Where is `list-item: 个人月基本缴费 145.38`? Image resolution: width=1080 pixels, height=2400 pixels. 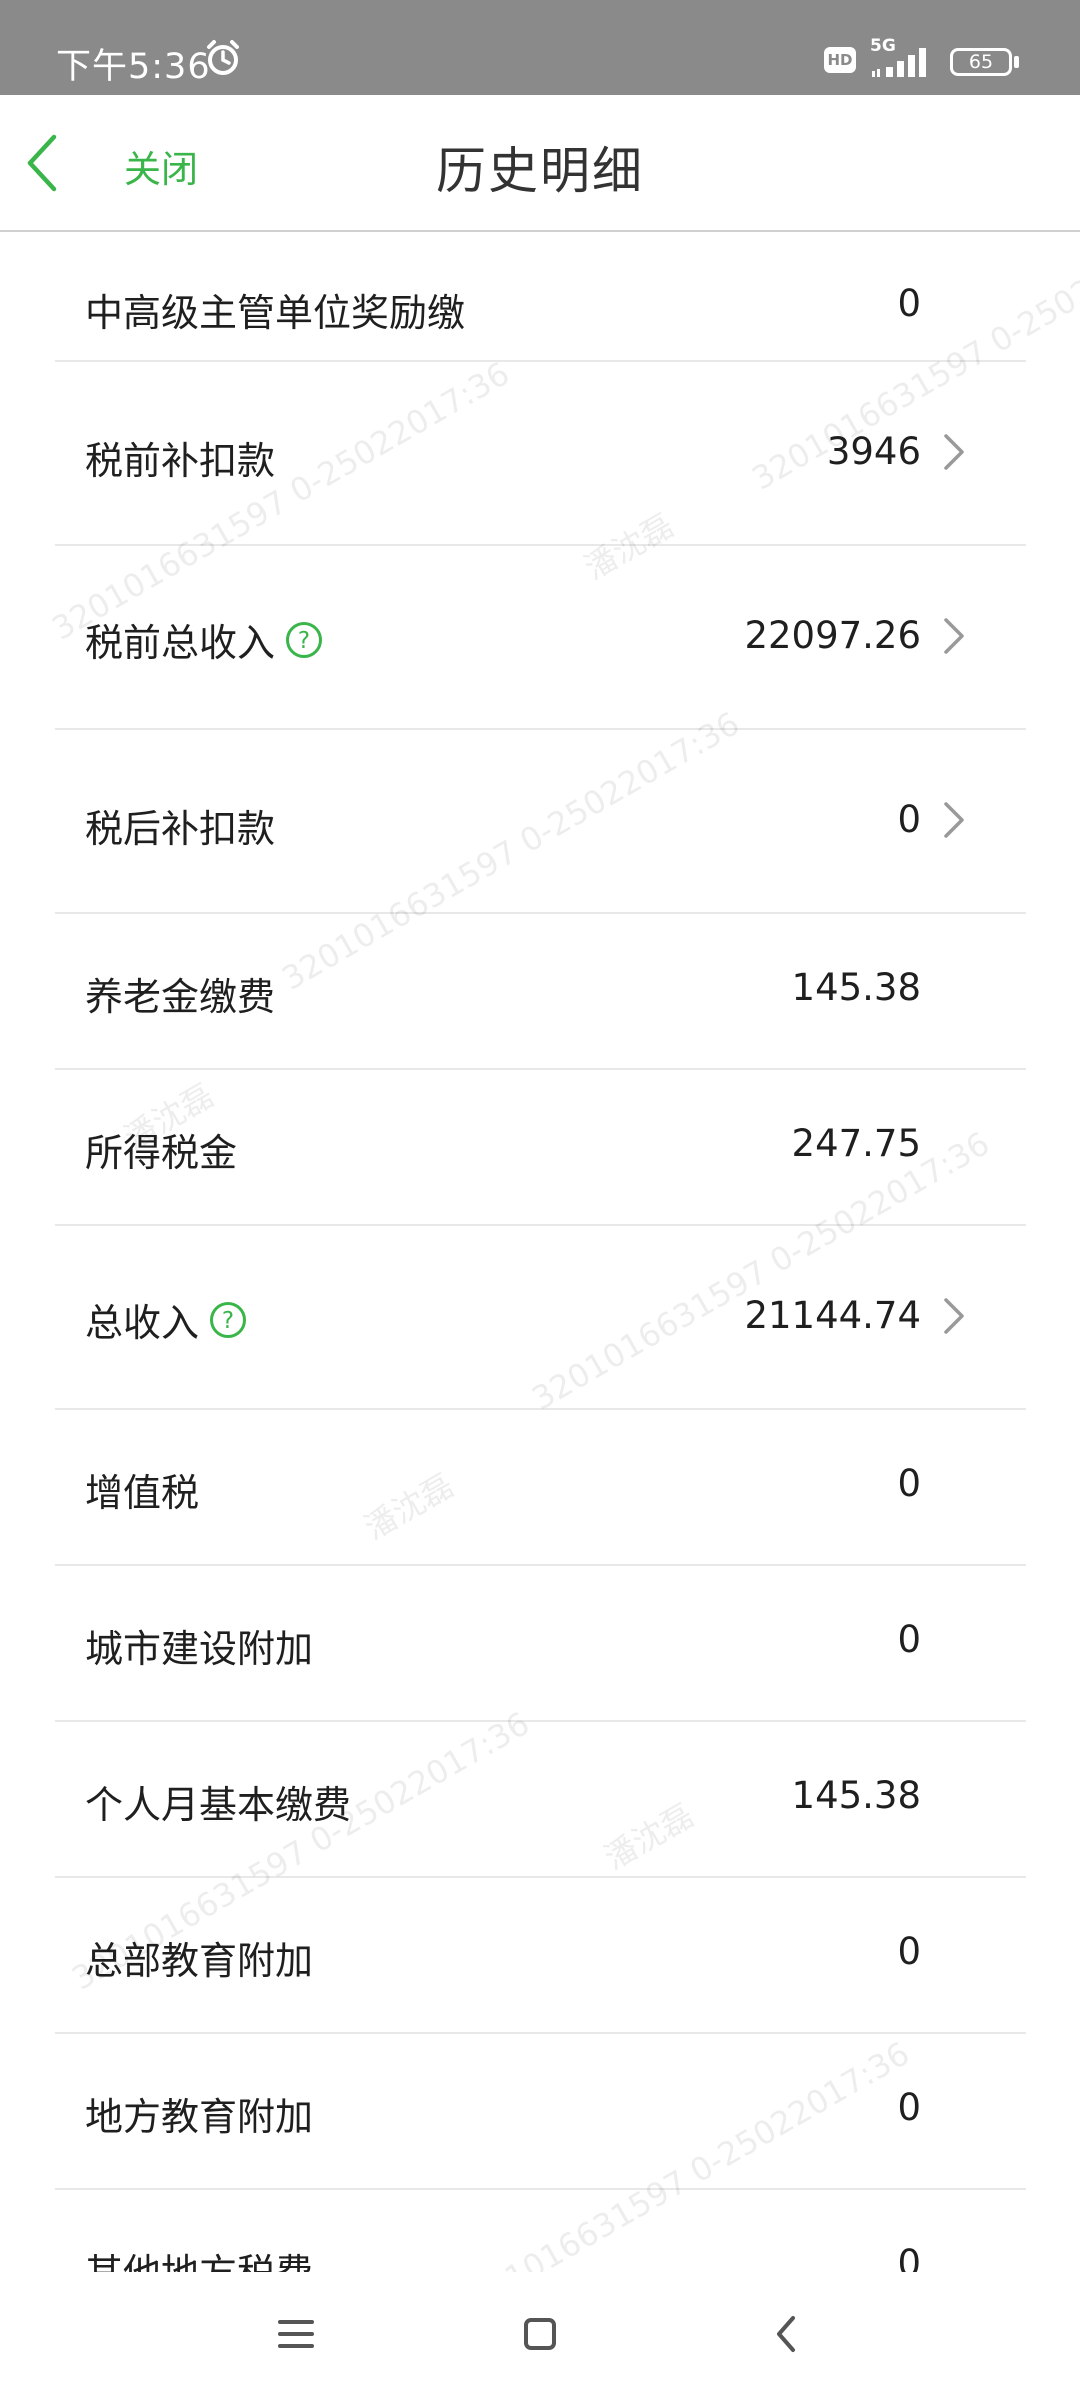
list-item: 个人月基本缴费 145.38 is located at coordinates (540, 1800).